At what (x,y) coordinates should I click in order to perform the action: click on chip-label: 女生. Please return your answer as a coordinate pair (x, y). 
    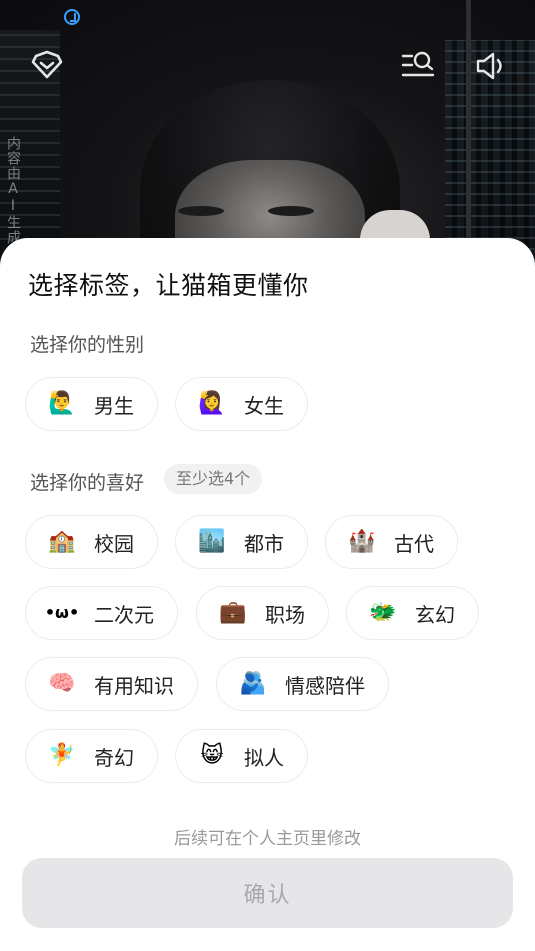
    Looking at the image, I should click on (264, 405).